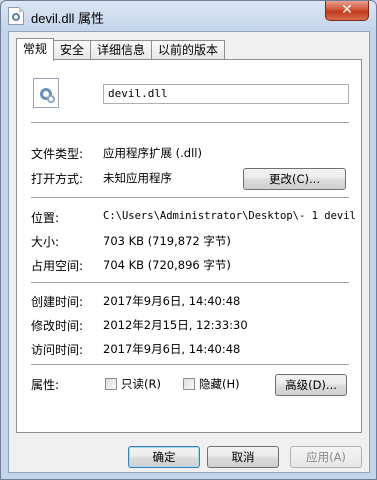 This screenshot has height=480, width=377. What do you see at coordinates (57, 179) in the screenshot?
I see `open-with-label: 打开方式:` at bounding box center [57, 179].